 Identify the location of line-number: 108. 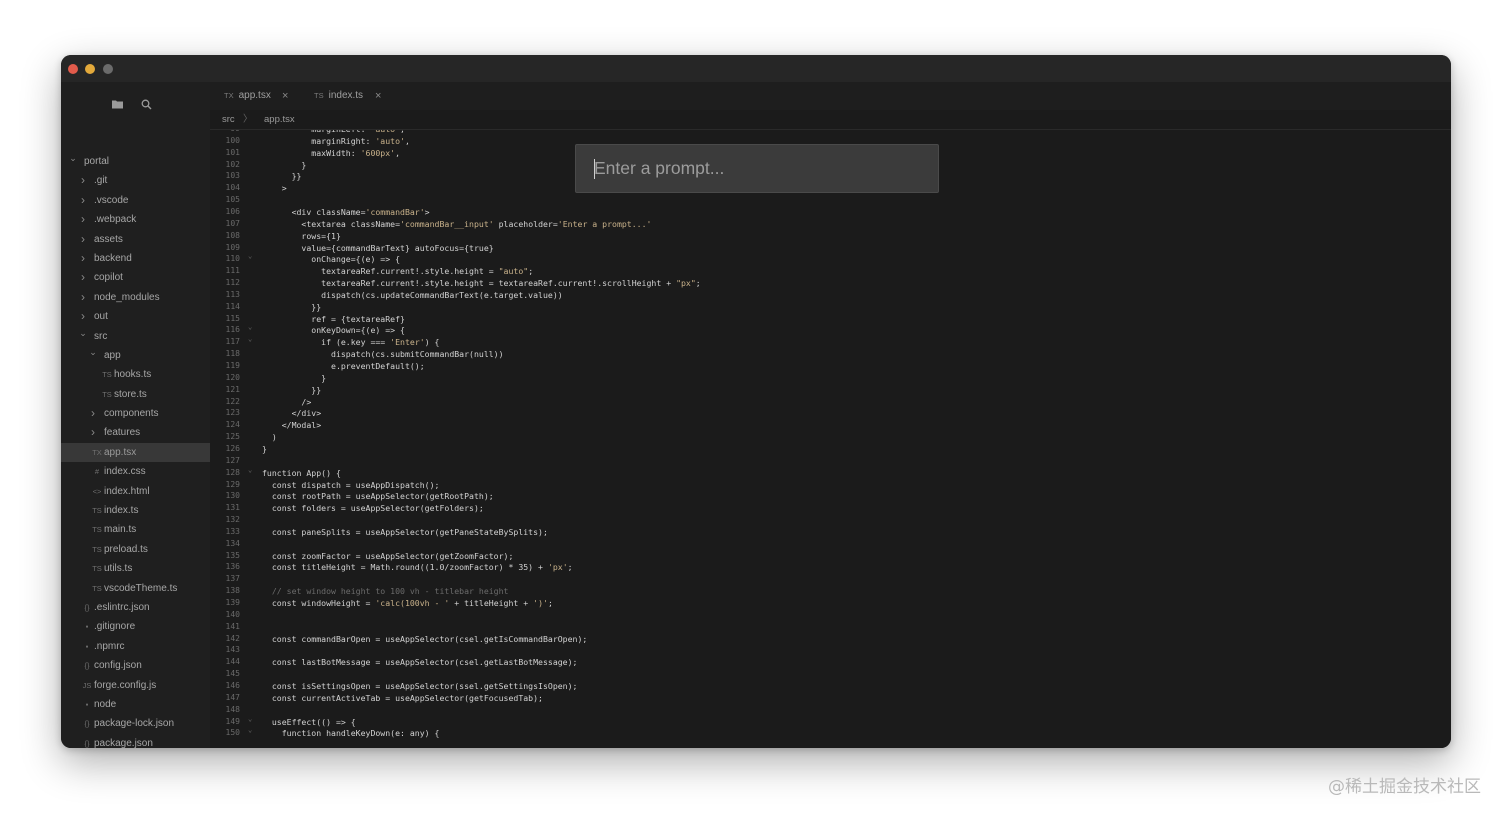
(232, 235).